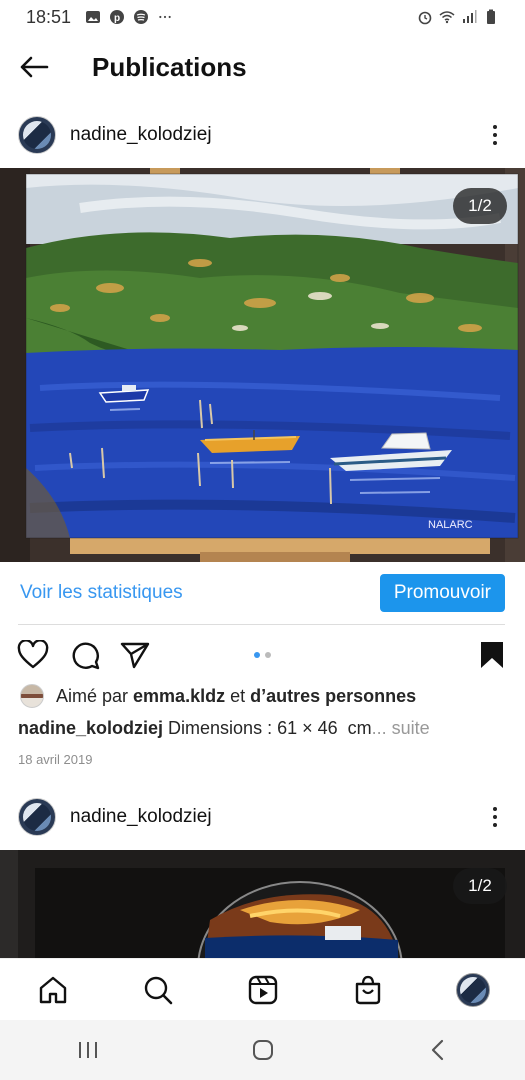  What do you see at coordinates (267, 728) in the screenshot?
I see `caption-text: Dimensions : 61 × 46 cm` at bounding box center [267, 728].